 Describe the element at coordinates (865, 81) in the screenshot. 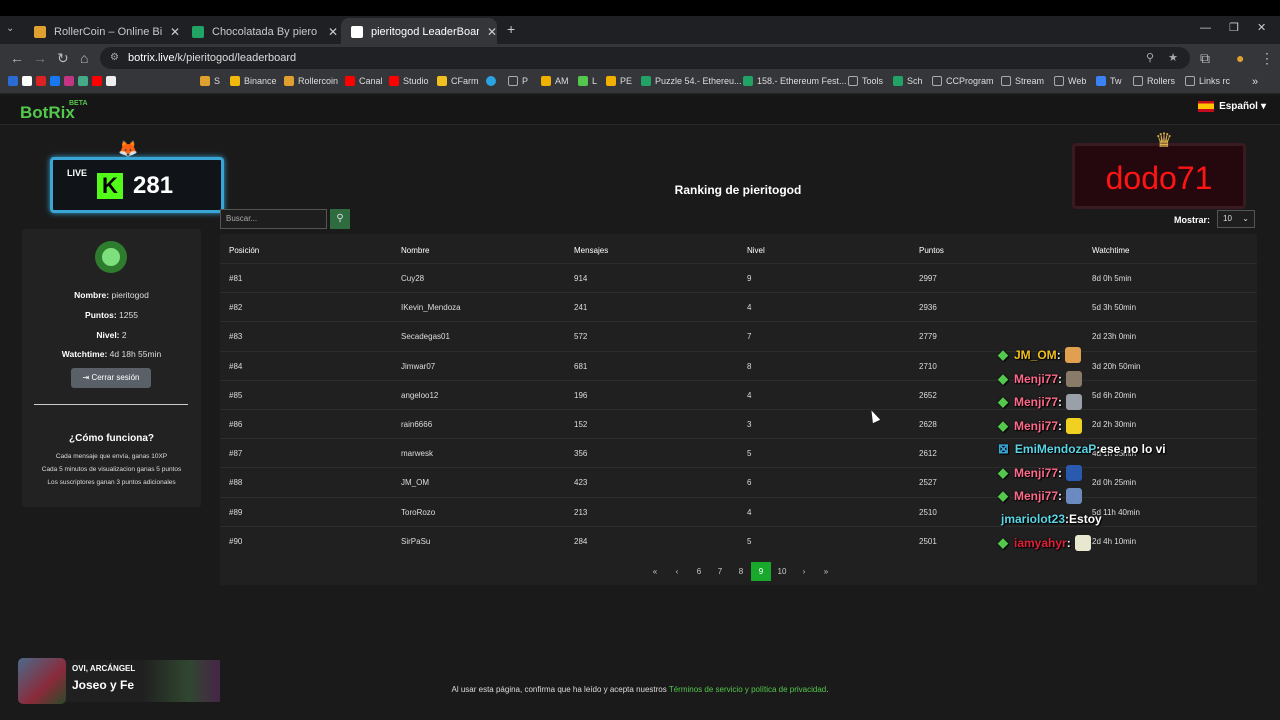

I see `bookmark-tools: Tools` at that location.